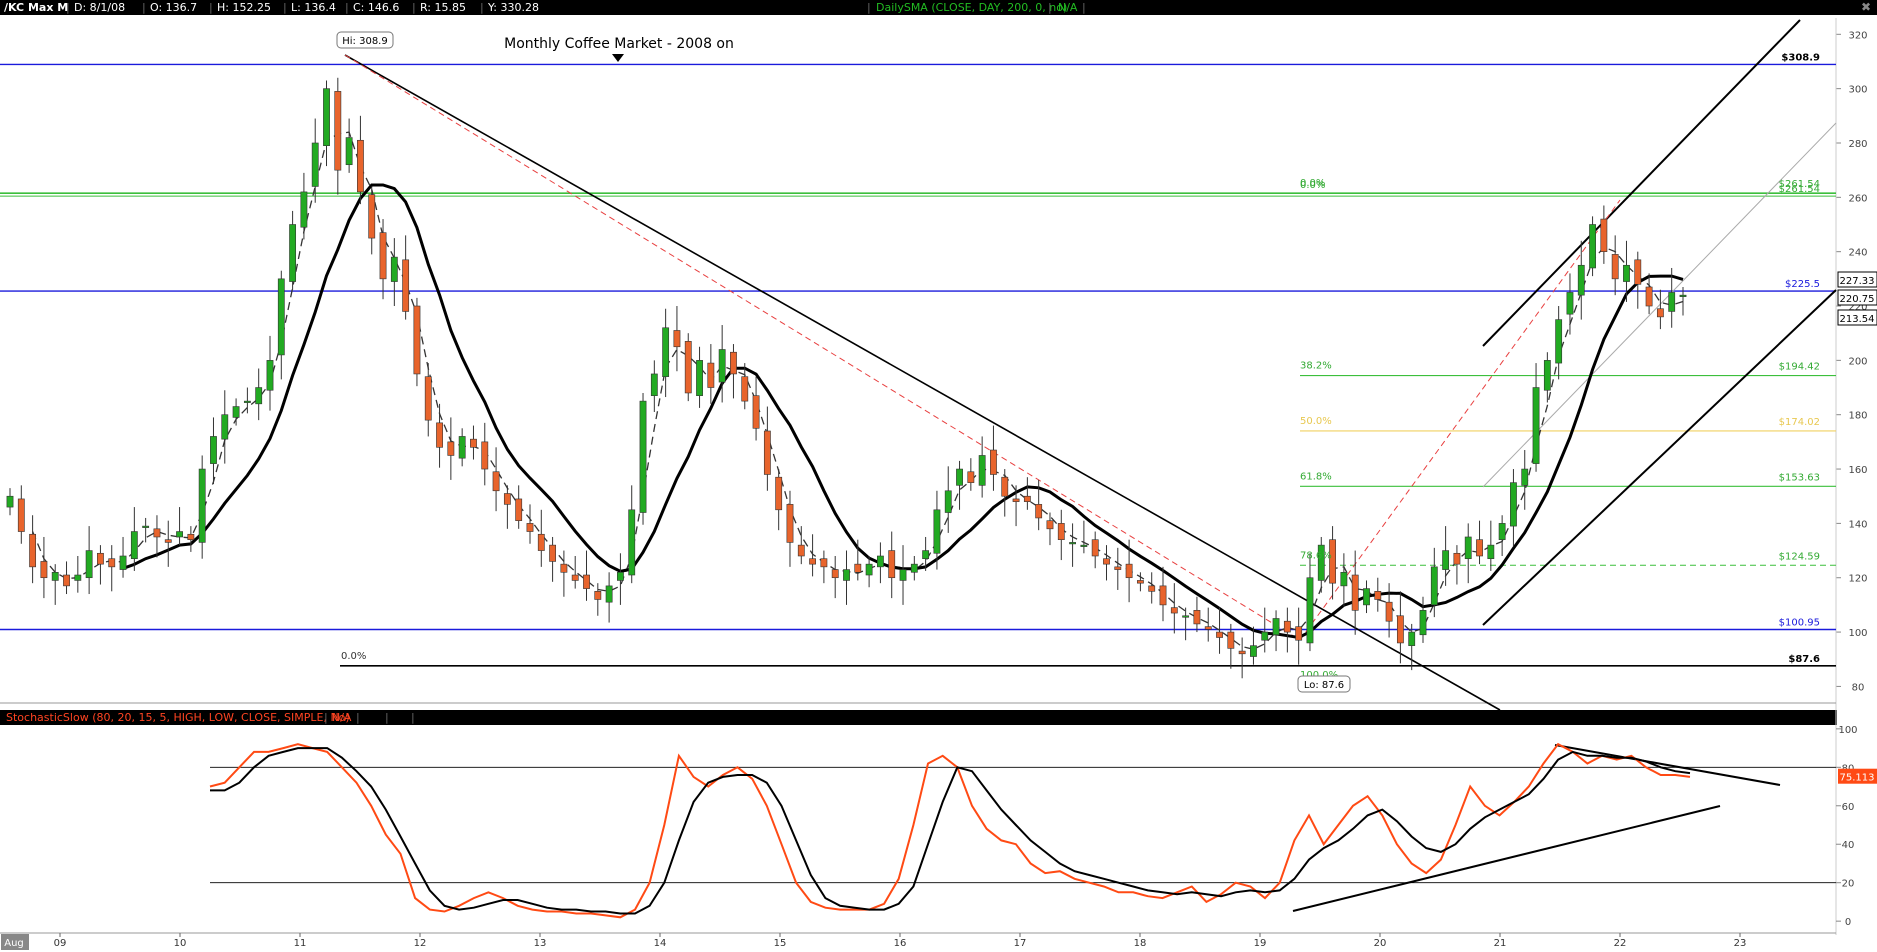 The height and width of the screenshot is (952, 1877). Describe the element at coordinates (1506, 858) in the screenshot. I see `stoch-lower-trend` at that location.